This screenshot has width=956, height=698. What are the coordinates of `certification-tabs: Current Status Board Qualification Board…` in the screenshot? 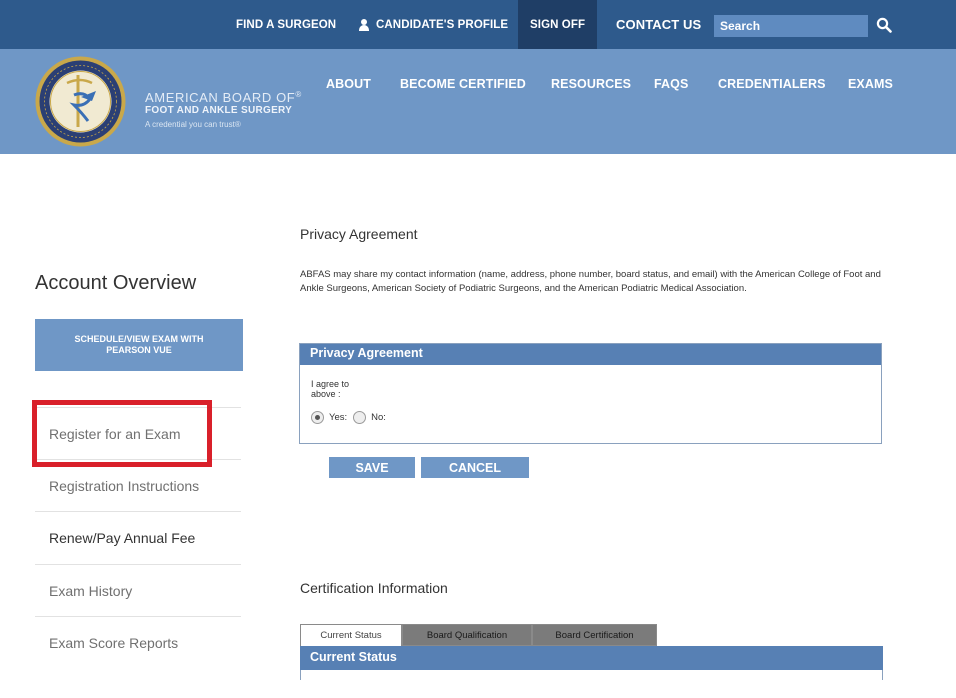 It's located at (478, 635).